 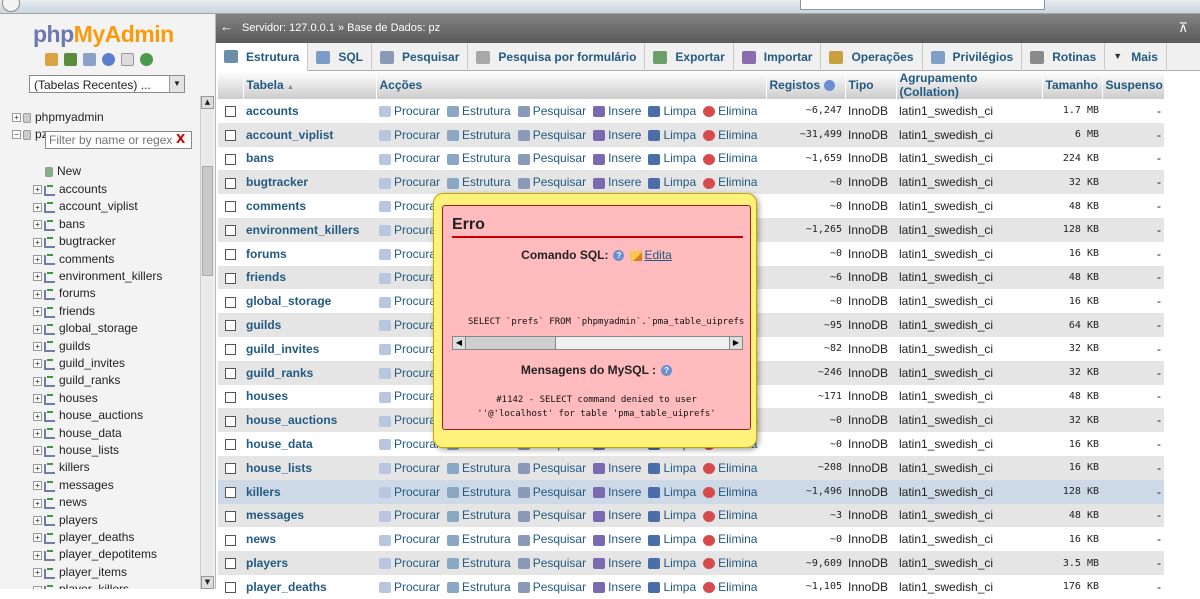 I want to click on tree-table-item: + friends, so click(x=64, y=311).